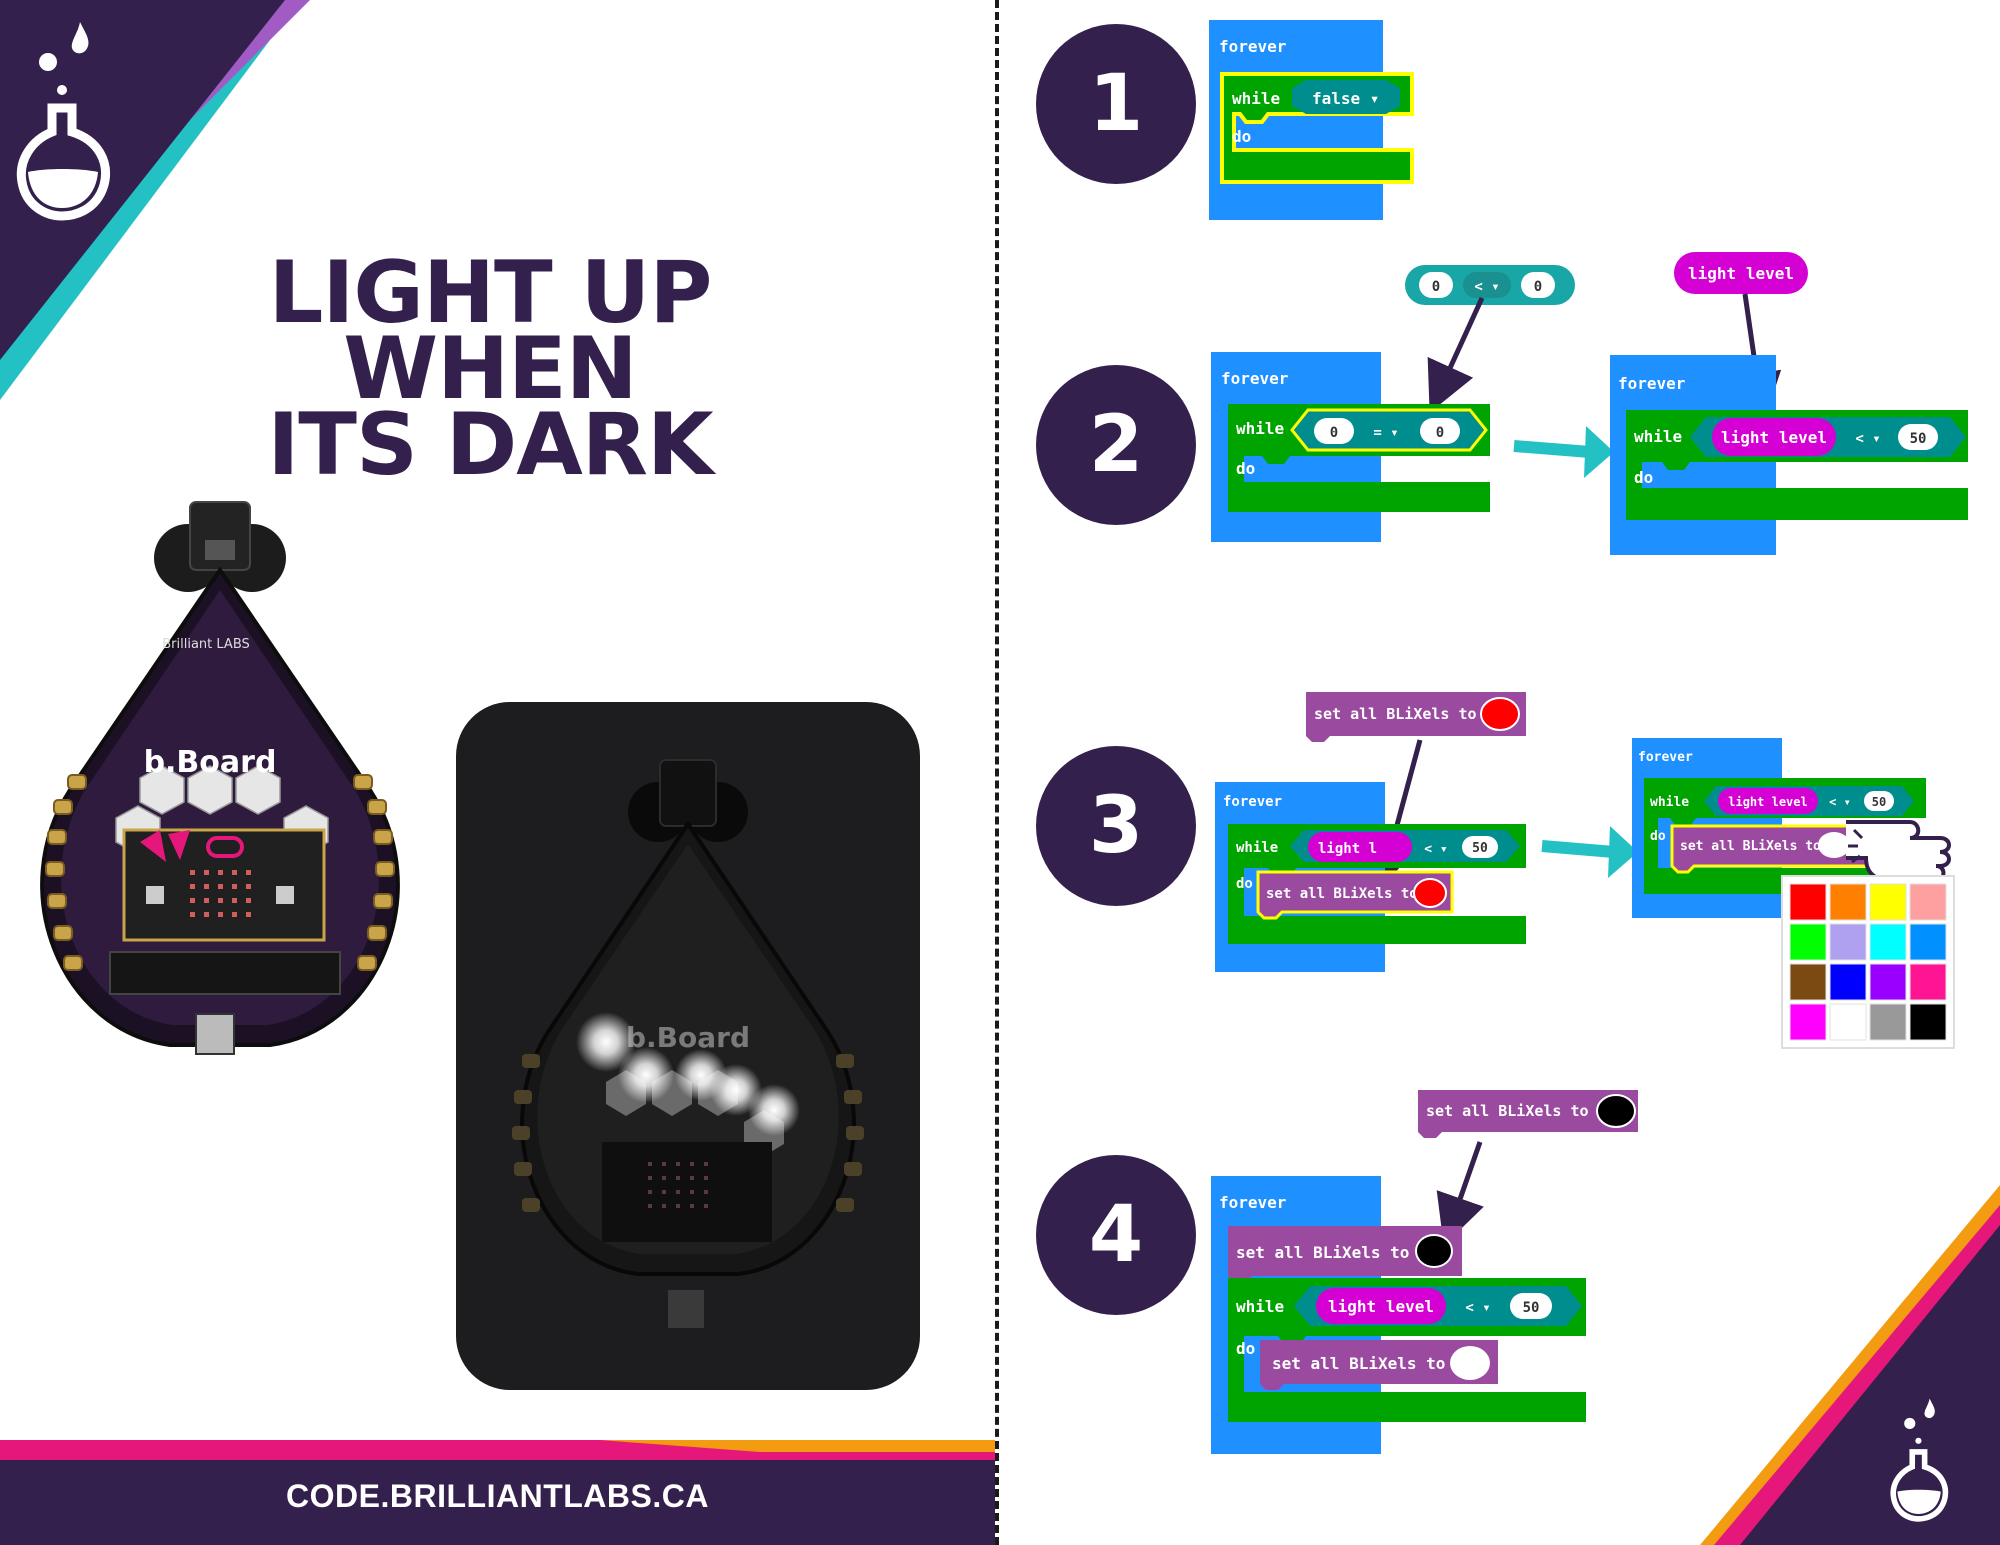 The width and height of the screenshot is (2000, 1545). Describe the element at coordinates (210, 762) in the screenshot. I see `board-name: b.Board` at that location.